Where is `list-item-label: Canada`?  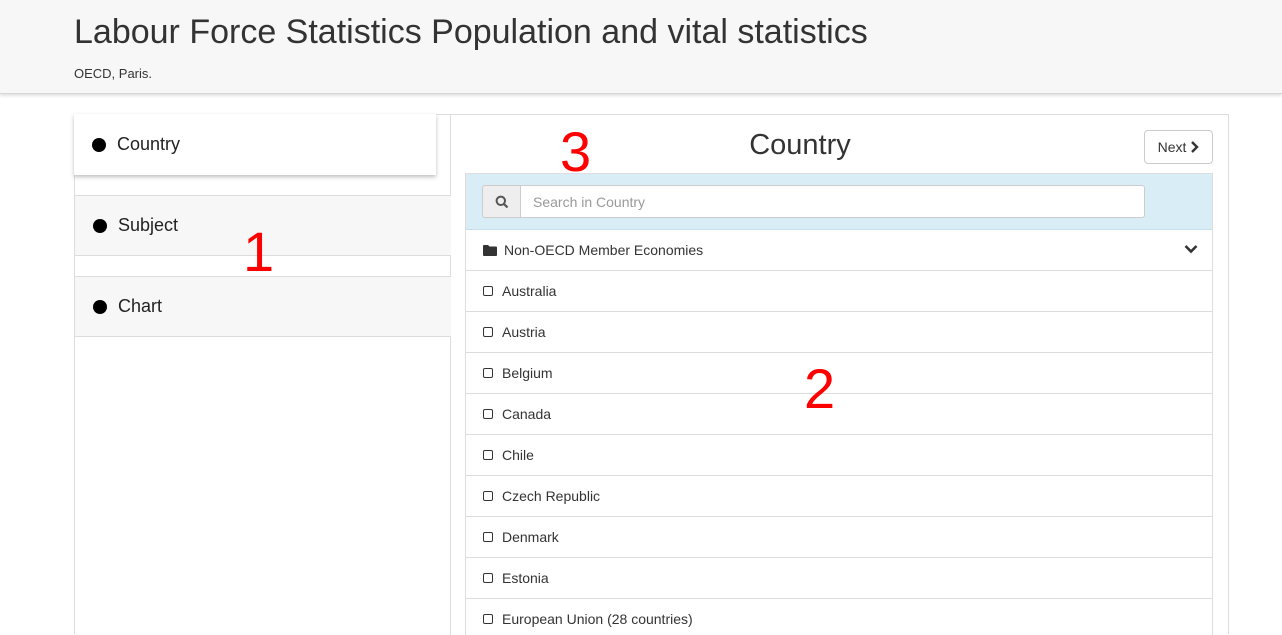 list-item-label: Canada is located at coordinates (527, 414).